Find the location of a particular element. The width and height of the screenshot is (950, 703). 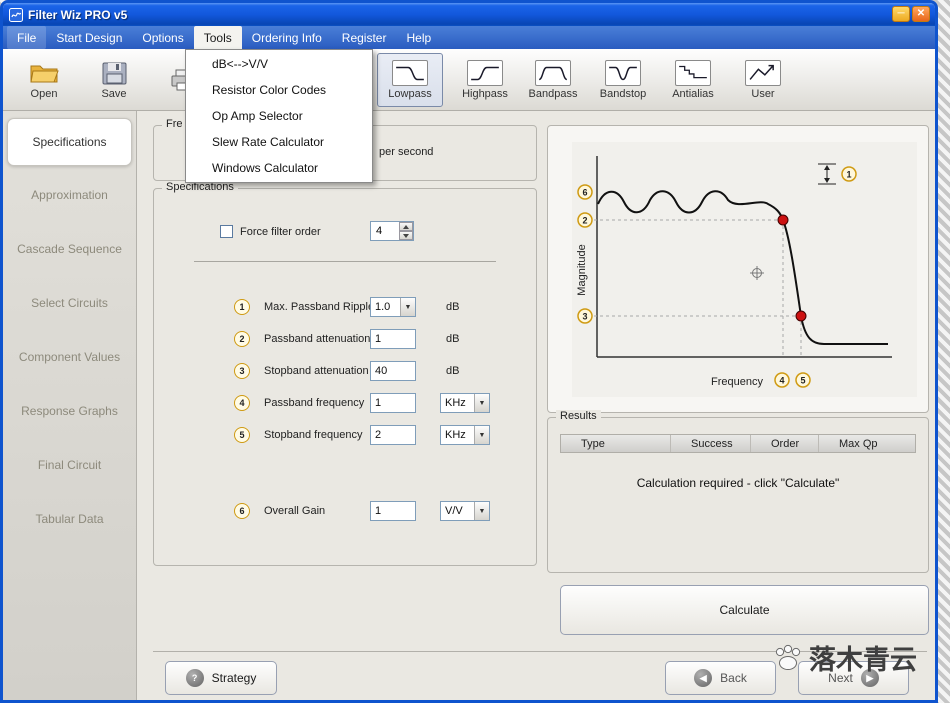

save-button: Save is located at coordinates (114, 80).